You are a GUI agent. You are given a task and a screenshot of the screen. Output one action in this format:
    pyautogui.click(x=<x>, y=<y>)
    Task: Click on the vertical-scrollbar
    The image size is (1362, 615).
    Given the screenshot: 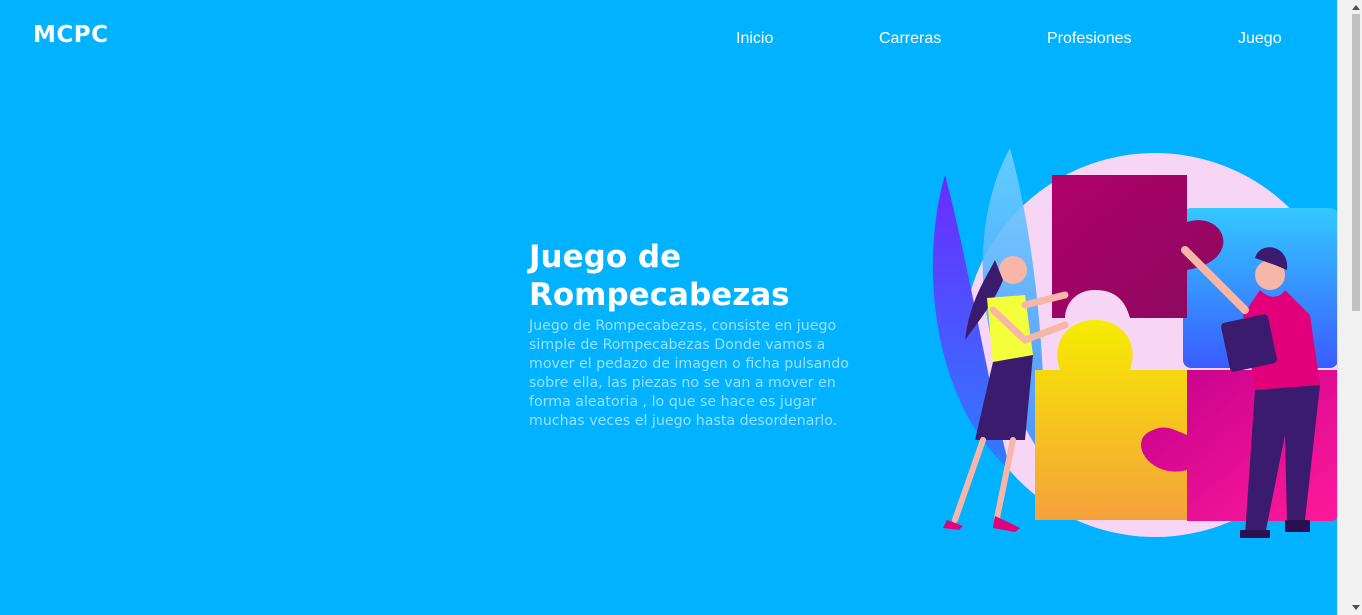 What is the action you would take?
    pyautogui.click(x=1343, y=307)
    